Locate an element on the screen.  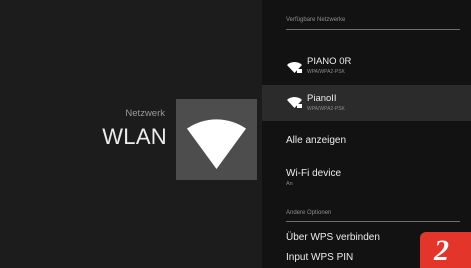
page-number-badge: 2 is located at coordinates (445, 250).